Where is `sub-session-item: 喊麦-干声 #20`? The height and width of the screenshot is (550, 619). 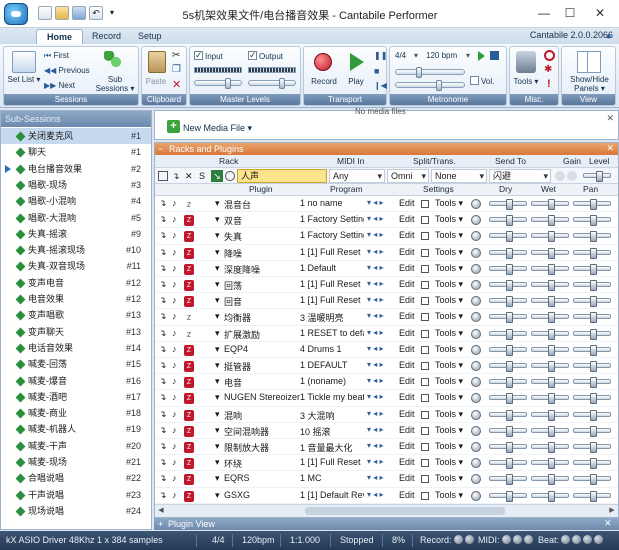
sub-session-item: 喊麦-干声 #20 is located at coordinates (76, 446).